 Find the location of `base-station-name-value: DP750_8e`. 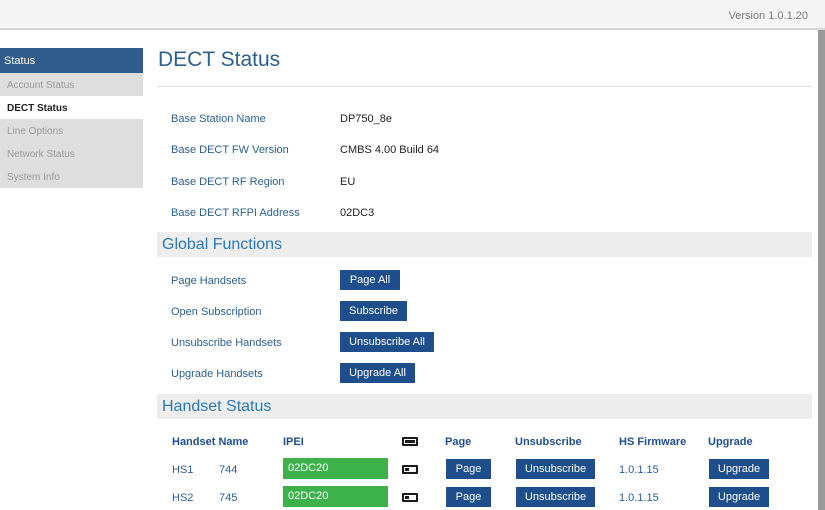

base-station-name-value: DP750_8e is located at coordinates (366, 119).